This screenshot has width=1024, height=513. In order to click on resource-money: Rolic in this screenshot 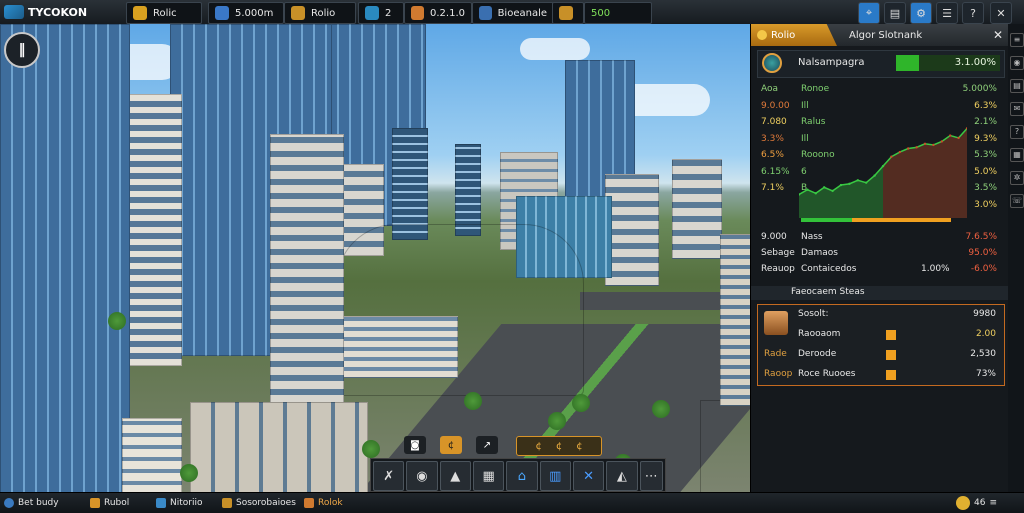, I will do `click(164, 13)`.